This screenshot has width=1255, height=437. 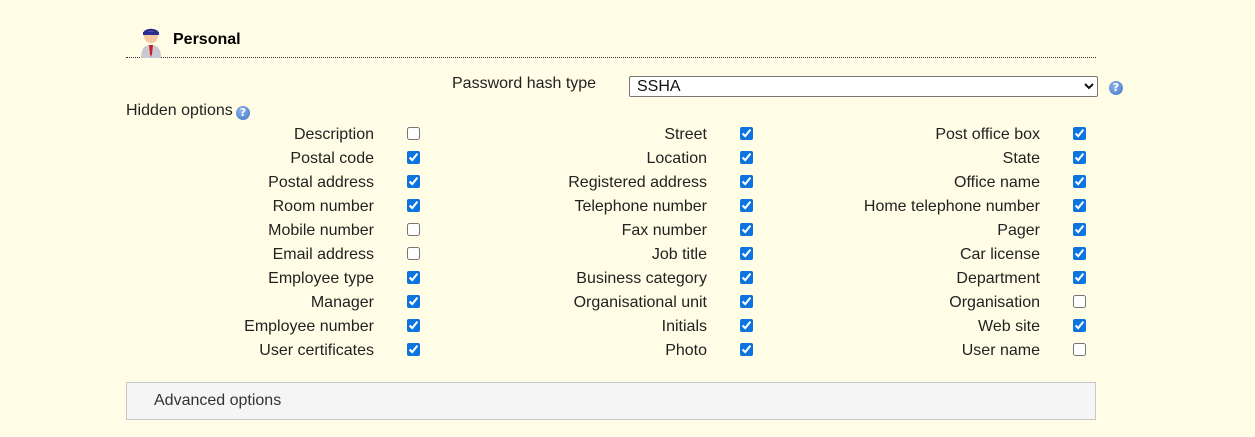 What do you see at coordinates (679, 254) in the screenshot?
I see `option-label: Job title` at bounding box center [679, 254].